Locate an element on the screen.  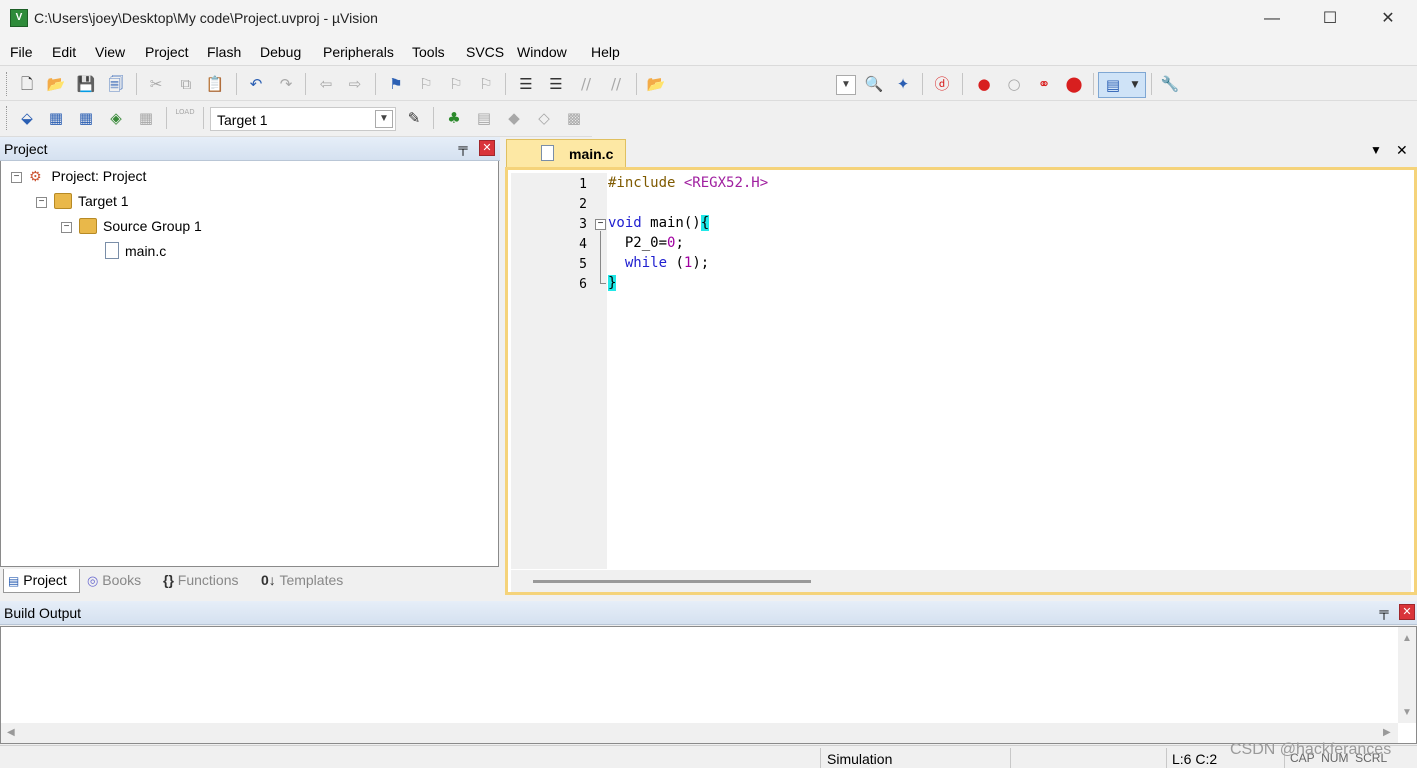
scroll-left-arrow-icon: ◀ is located at coordinates (11, 732).